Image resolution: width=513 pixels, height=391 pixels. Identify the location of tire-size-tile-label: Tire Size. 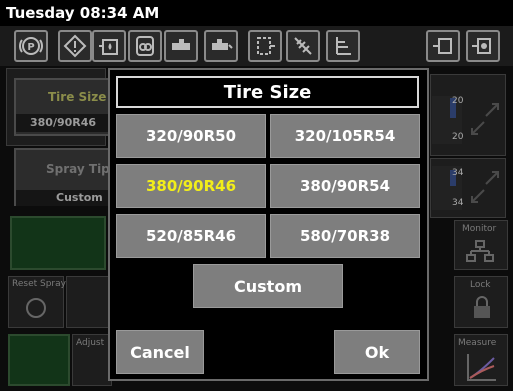
(77, 97).